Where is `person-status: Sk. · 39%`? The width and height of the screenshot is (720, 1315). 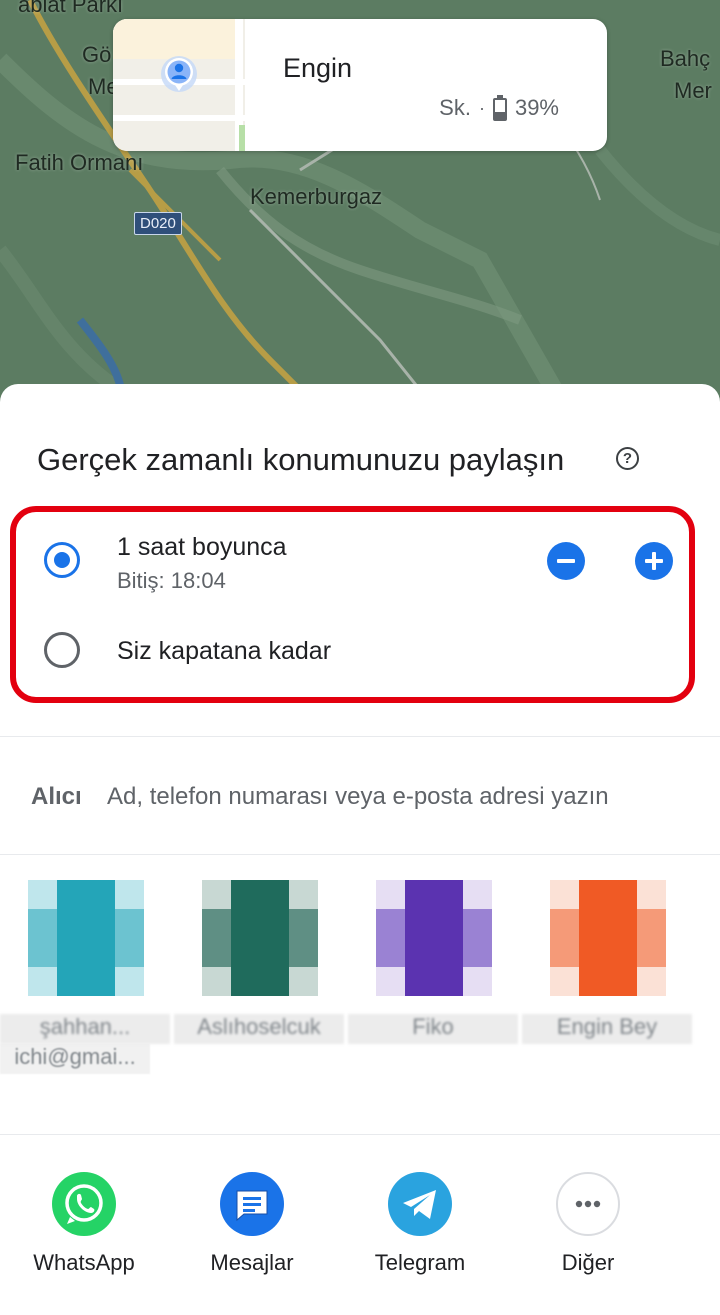 person-status: Sk. · 39% is located at coordinates (499, 108).